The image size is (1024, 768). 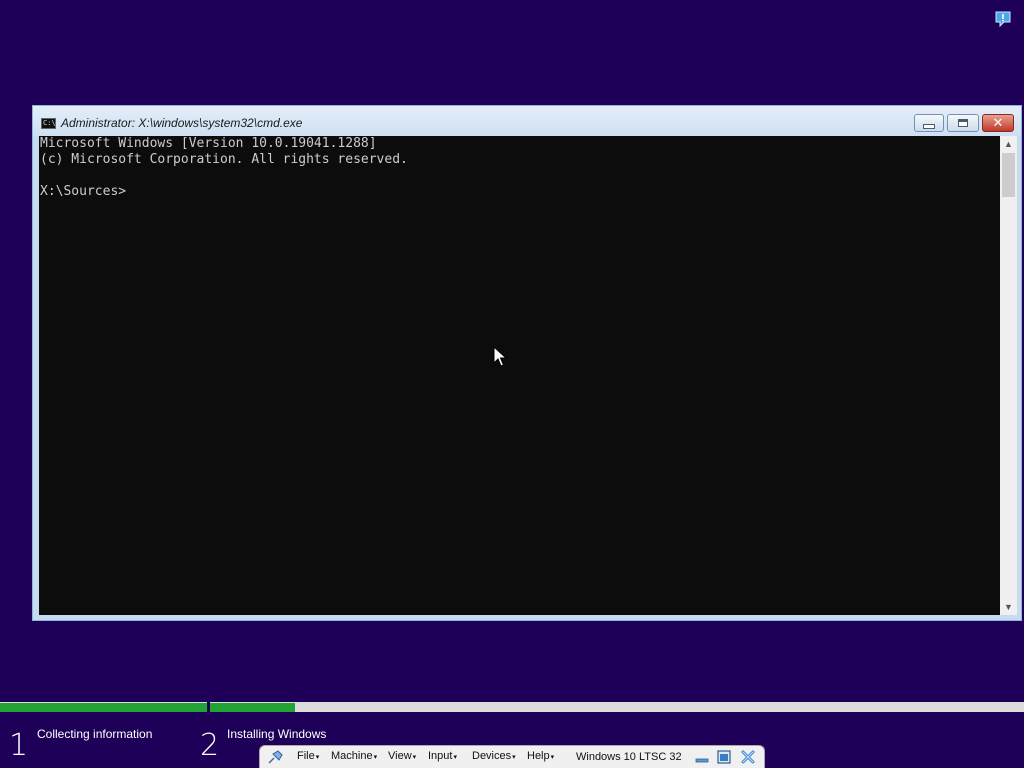 I want to click on menu-view-label: View, so click(x=400, y=756).